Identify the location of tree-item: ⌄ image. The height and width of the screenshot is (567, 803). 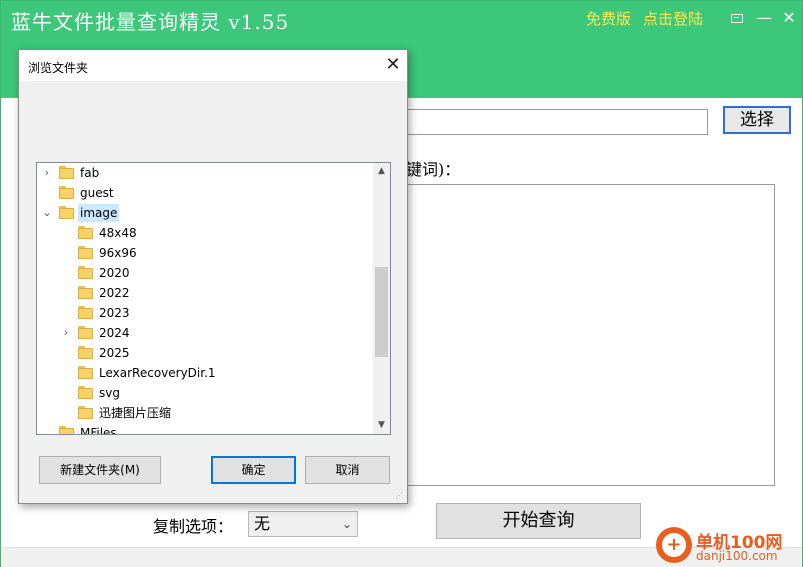
(204, 213).